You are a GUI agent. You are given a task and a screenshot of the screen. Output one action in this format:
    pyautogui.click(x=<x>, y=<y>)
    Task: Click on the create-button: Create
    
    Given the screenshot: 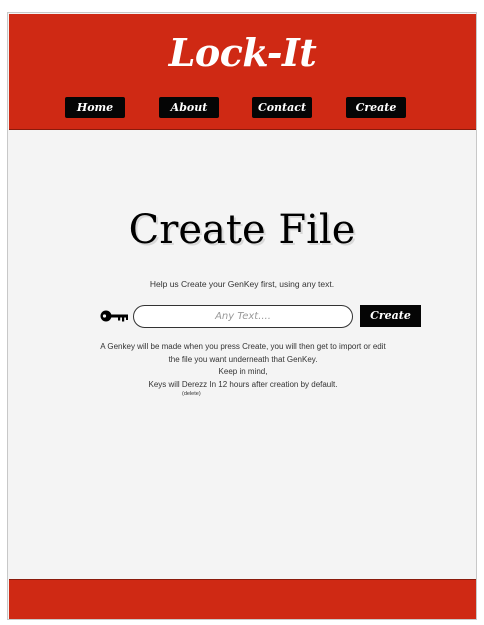 What is the action you would take?
    pyautogui.click(x=390, y=316)
    